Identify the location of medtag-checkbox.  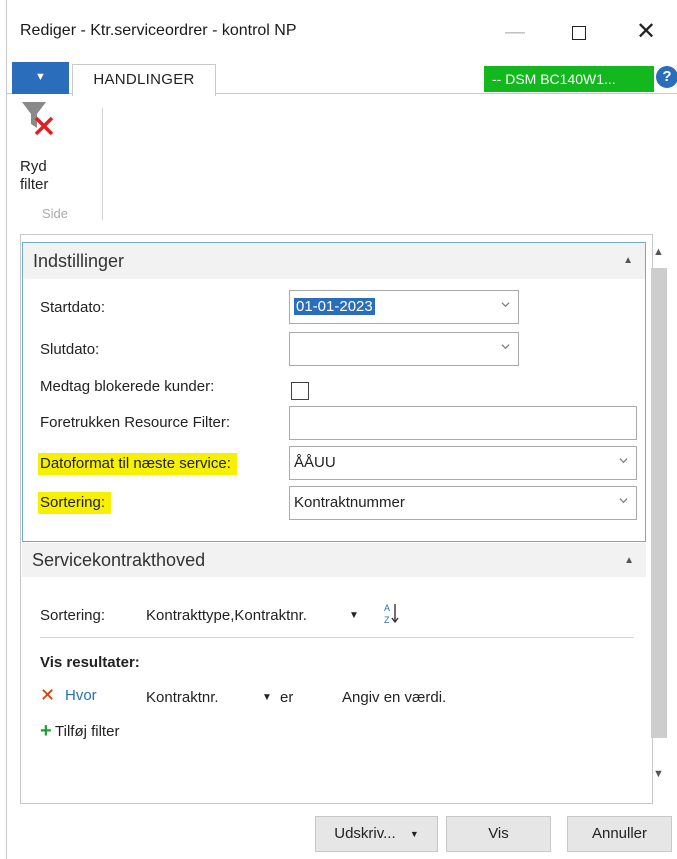
(300, 391).